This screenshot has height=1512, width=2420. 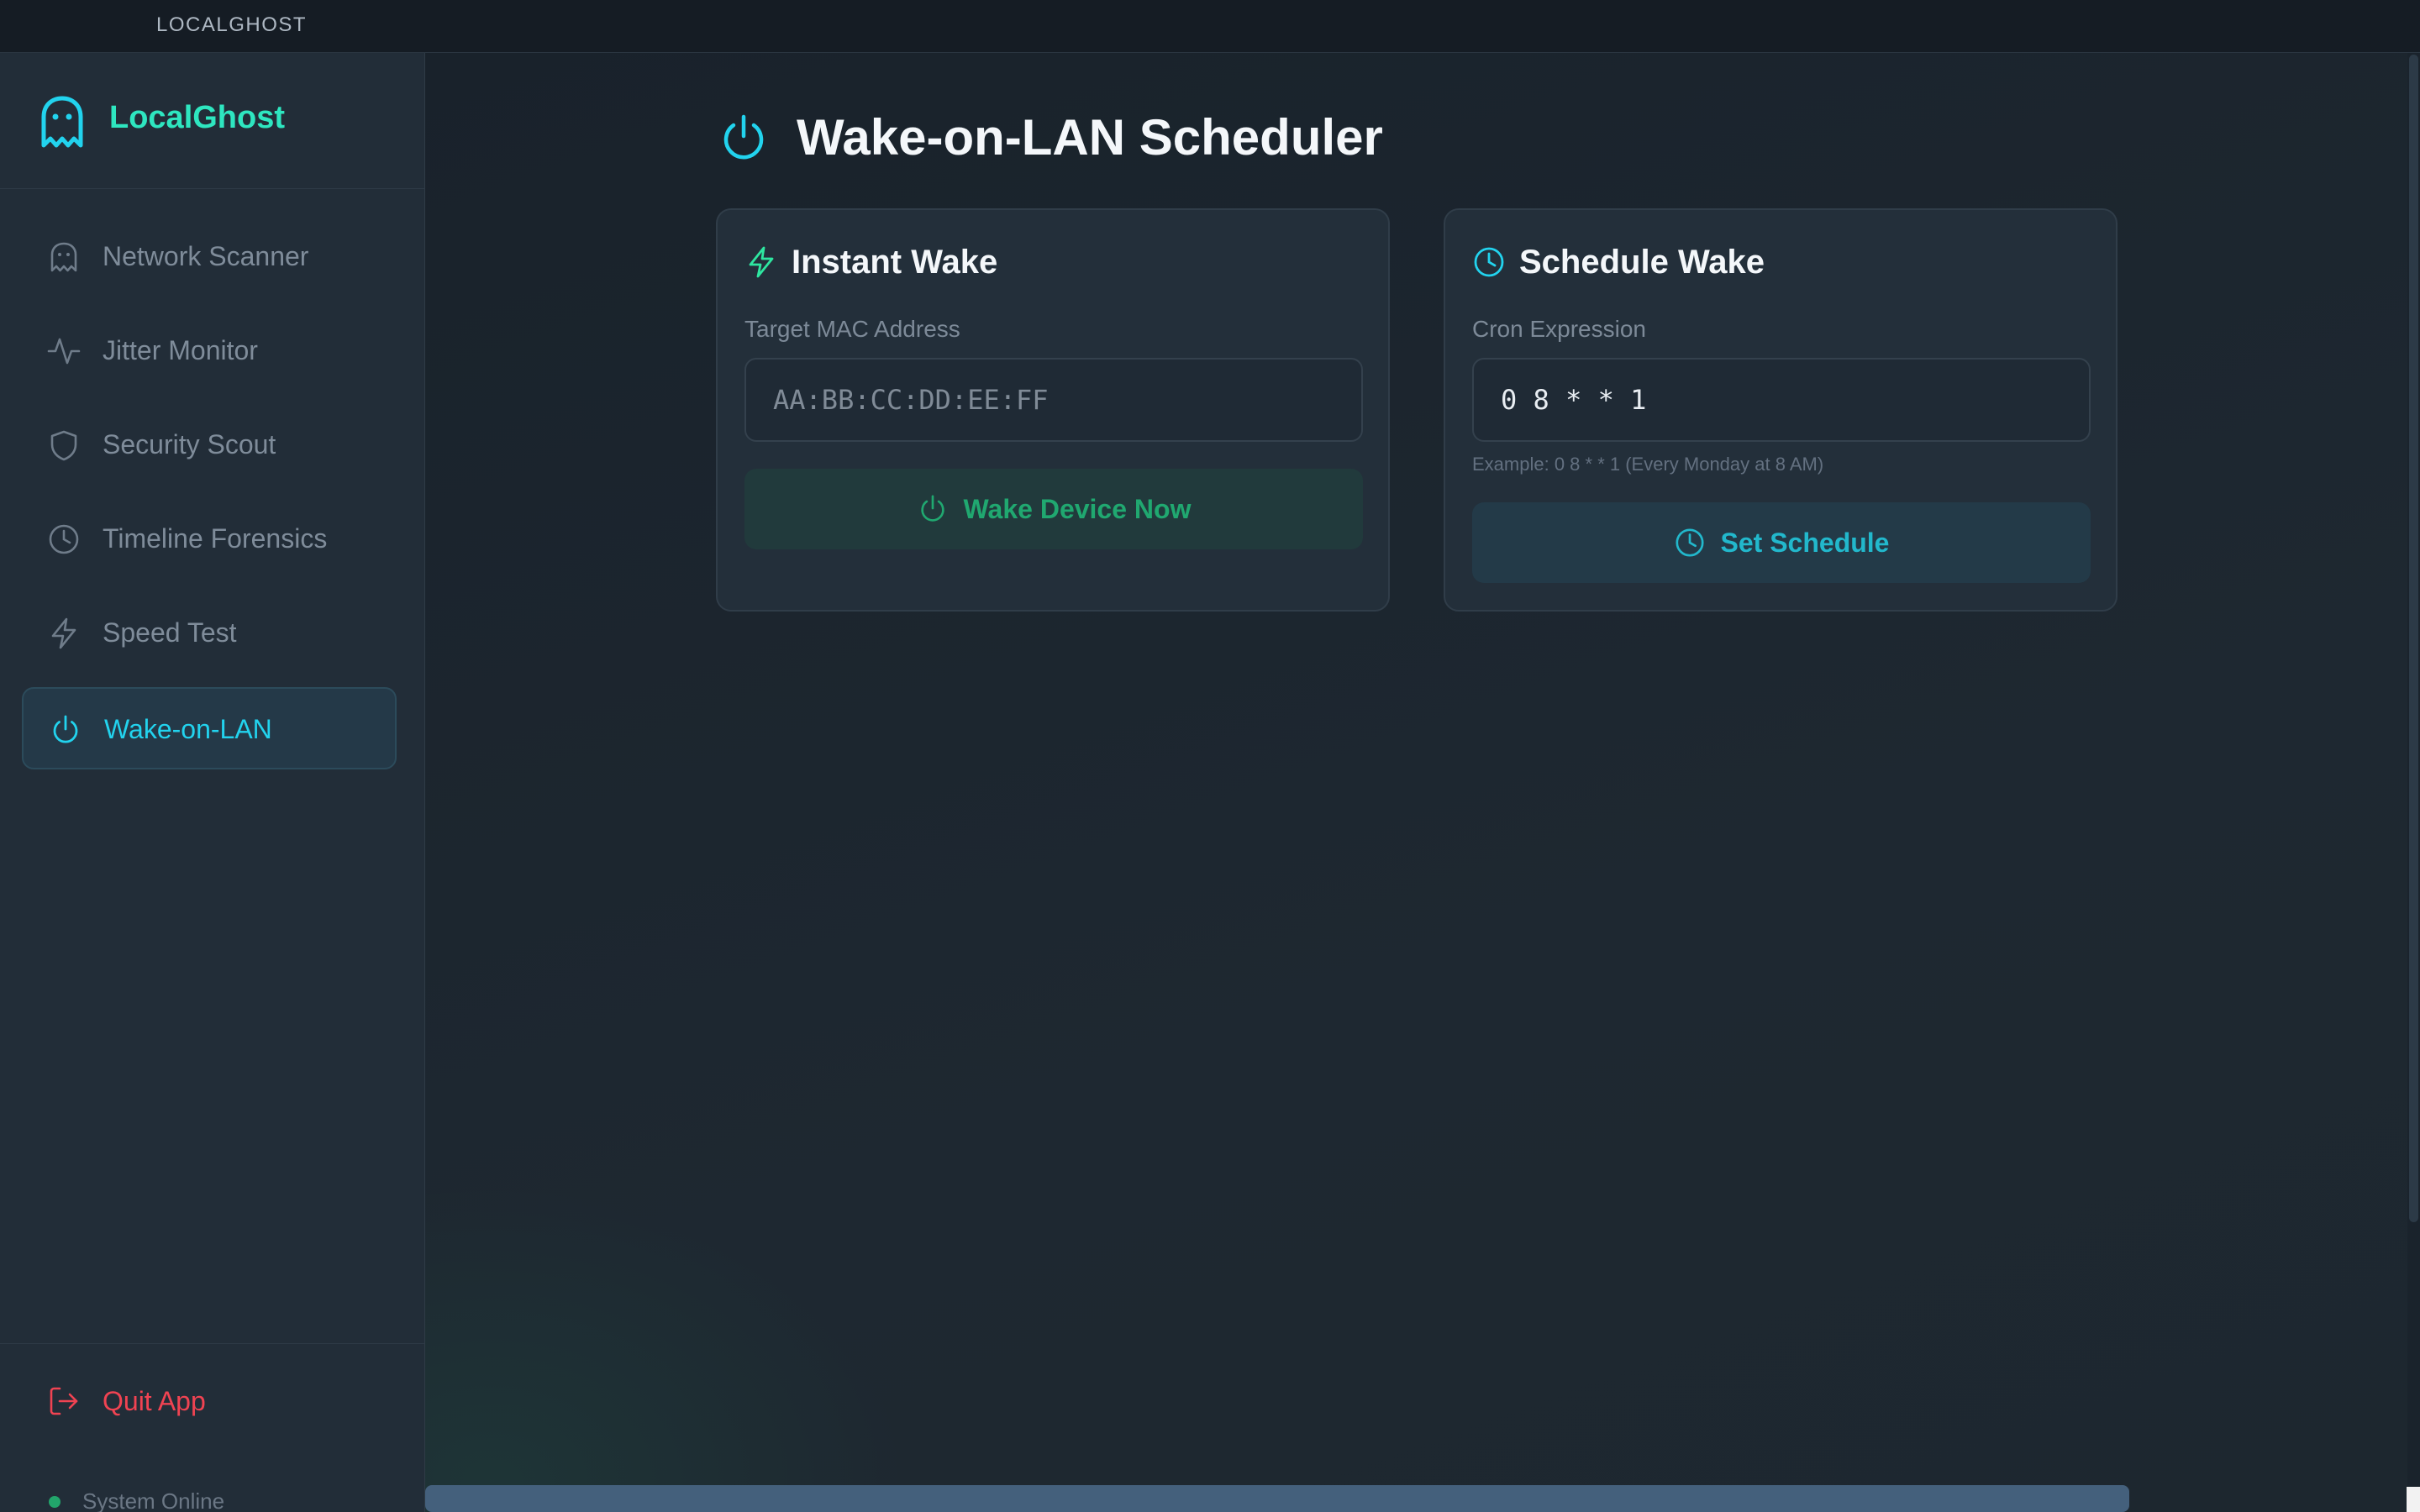 I want to click on brand-name: LocalGhost, so click(x=197, y=117).